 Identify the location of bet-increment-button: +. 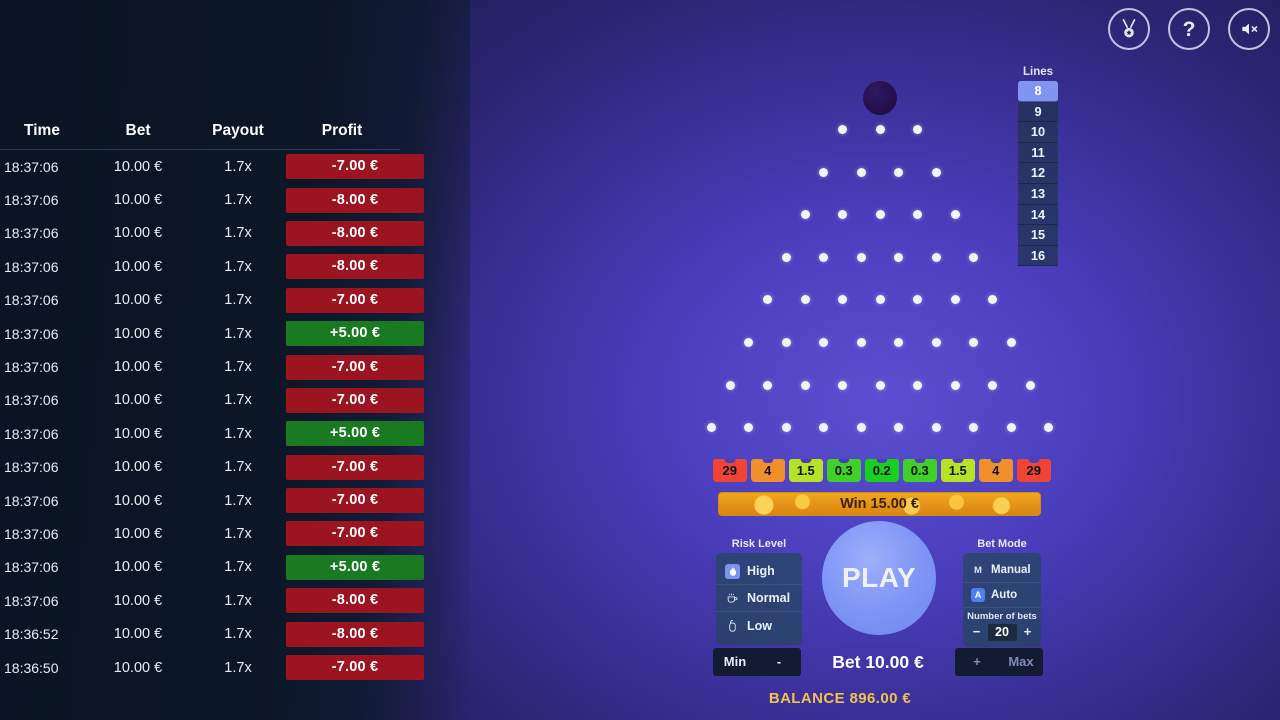
(977, 662).